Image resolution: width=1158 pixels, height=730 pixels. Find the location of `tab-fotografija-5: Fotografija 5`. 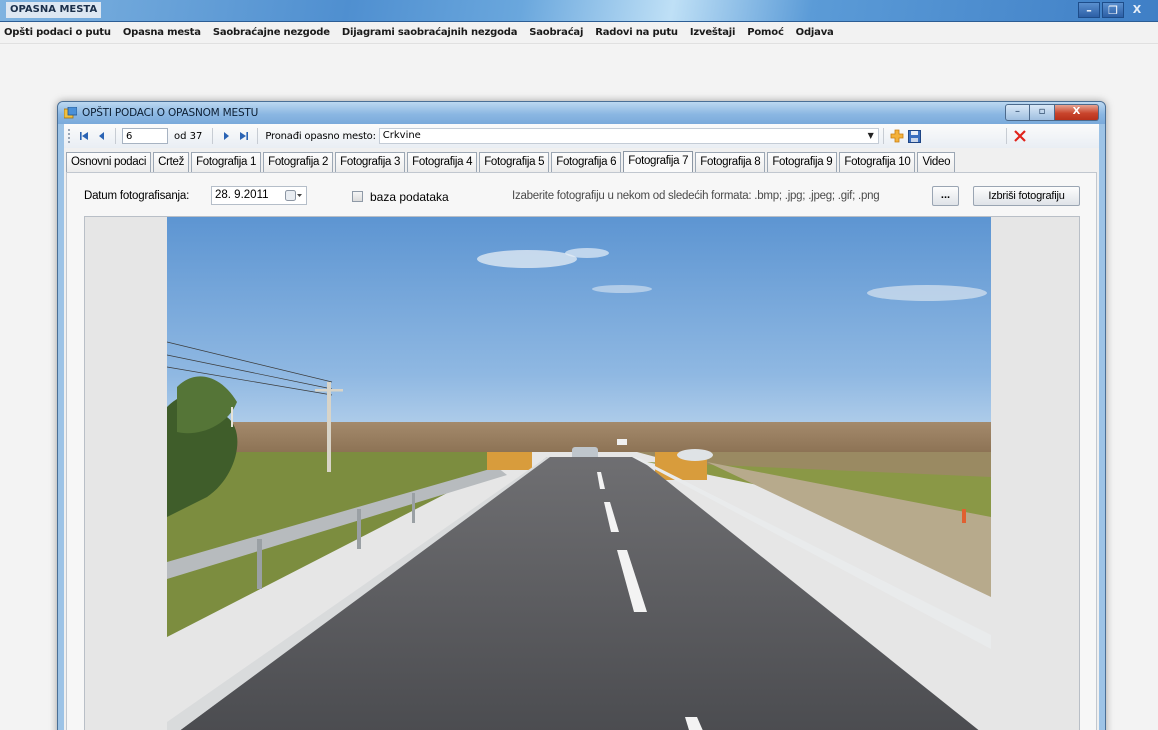

tab-fotografija-5: Fotografija 5 is located at coordinates (514, 162).